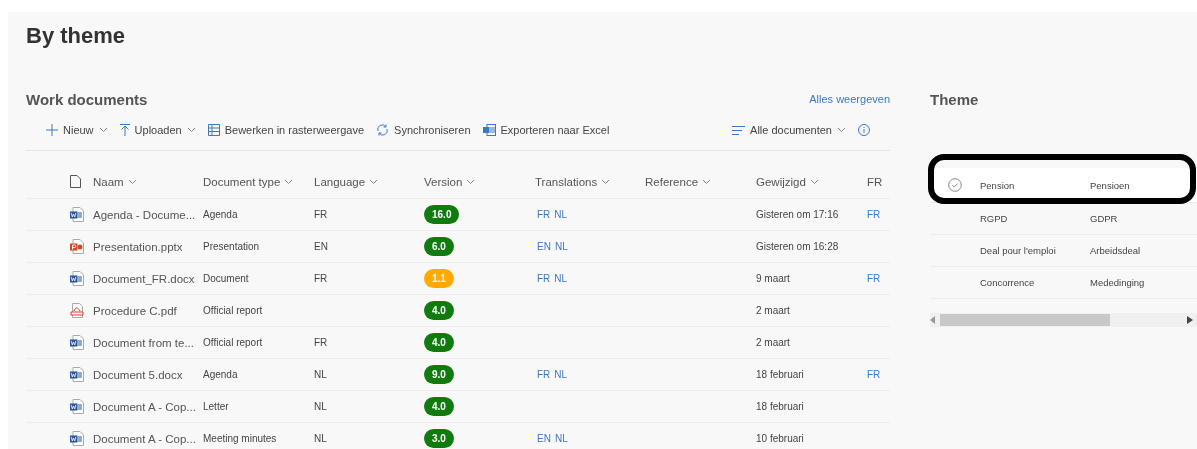 The height and width of the screenshot is (449, 1197). Describe the element at coordinates (148, 181) in the screenshot. I see `column-header: Naam` at that location.